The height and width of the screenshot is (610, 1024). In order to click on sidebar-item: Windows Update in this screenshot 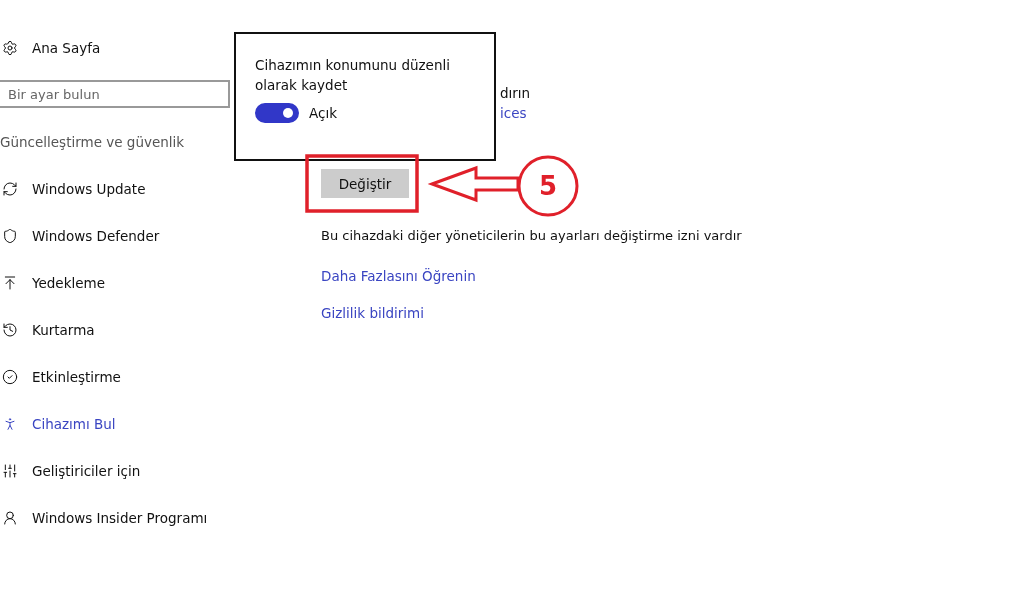, I will do `click(89, 188)`.